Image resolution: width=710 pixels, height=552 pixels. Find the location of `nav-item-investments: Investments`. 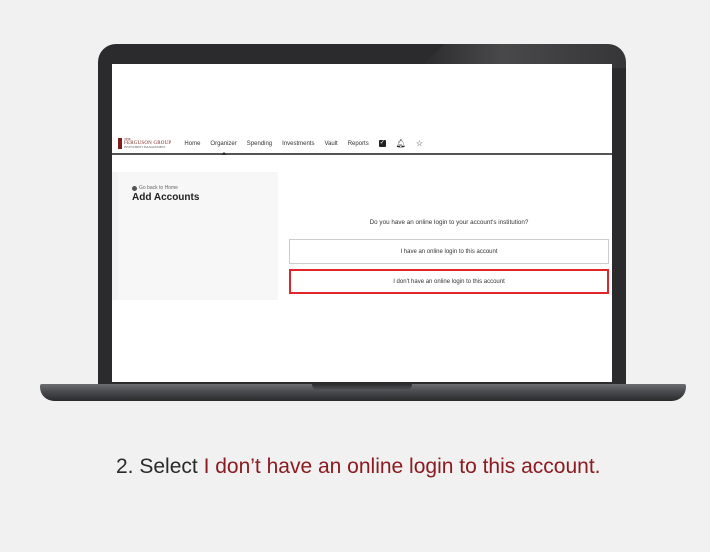

nav-item-investments: Investments is located at coordinates (298, 144).